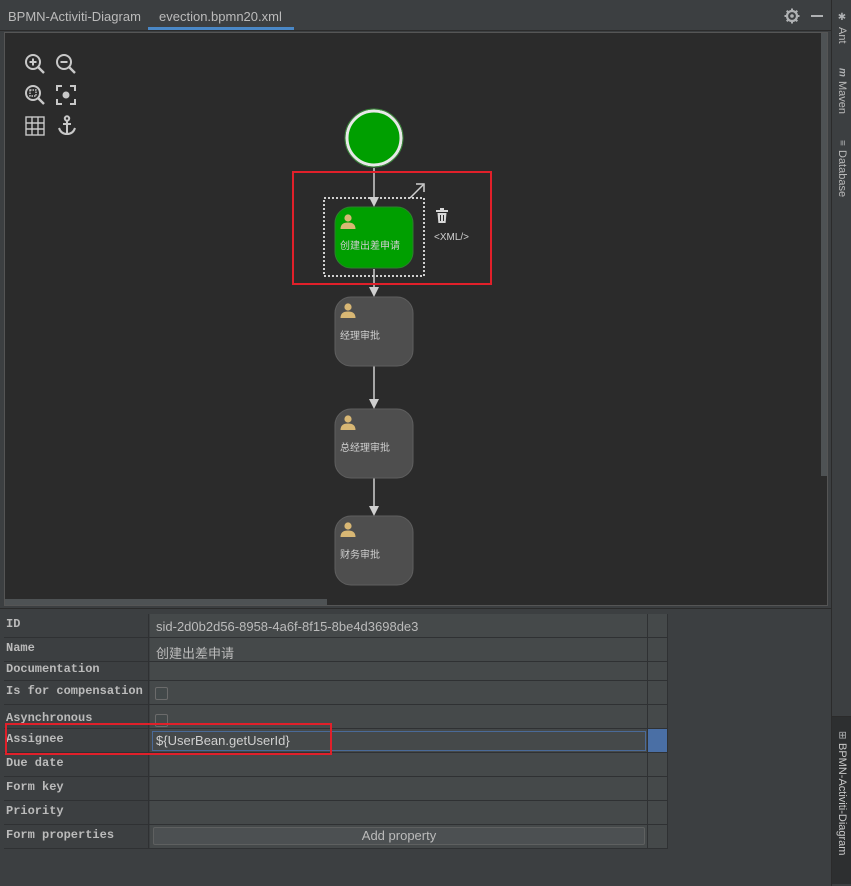 The image size is (851, 886). What do you see at coordinates (76, 692) in the screenshot?
I see `property-label: Is for compensation` at bounding box center [76, 692].